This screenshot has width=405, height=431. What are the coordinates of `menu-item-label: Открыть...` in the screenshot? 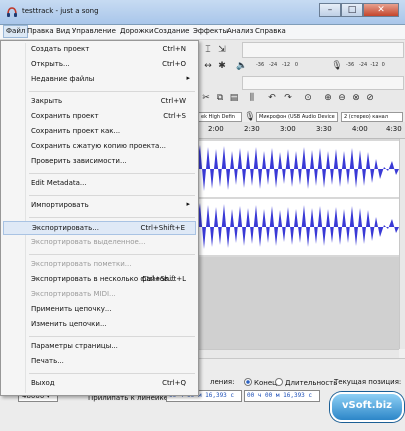 It's located at (50, 64).